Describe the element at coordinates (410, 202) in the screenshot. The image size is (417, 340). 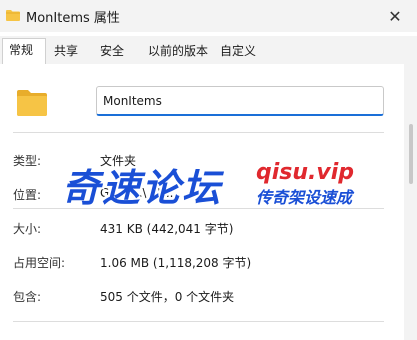
I see `scrollbar` at that location.